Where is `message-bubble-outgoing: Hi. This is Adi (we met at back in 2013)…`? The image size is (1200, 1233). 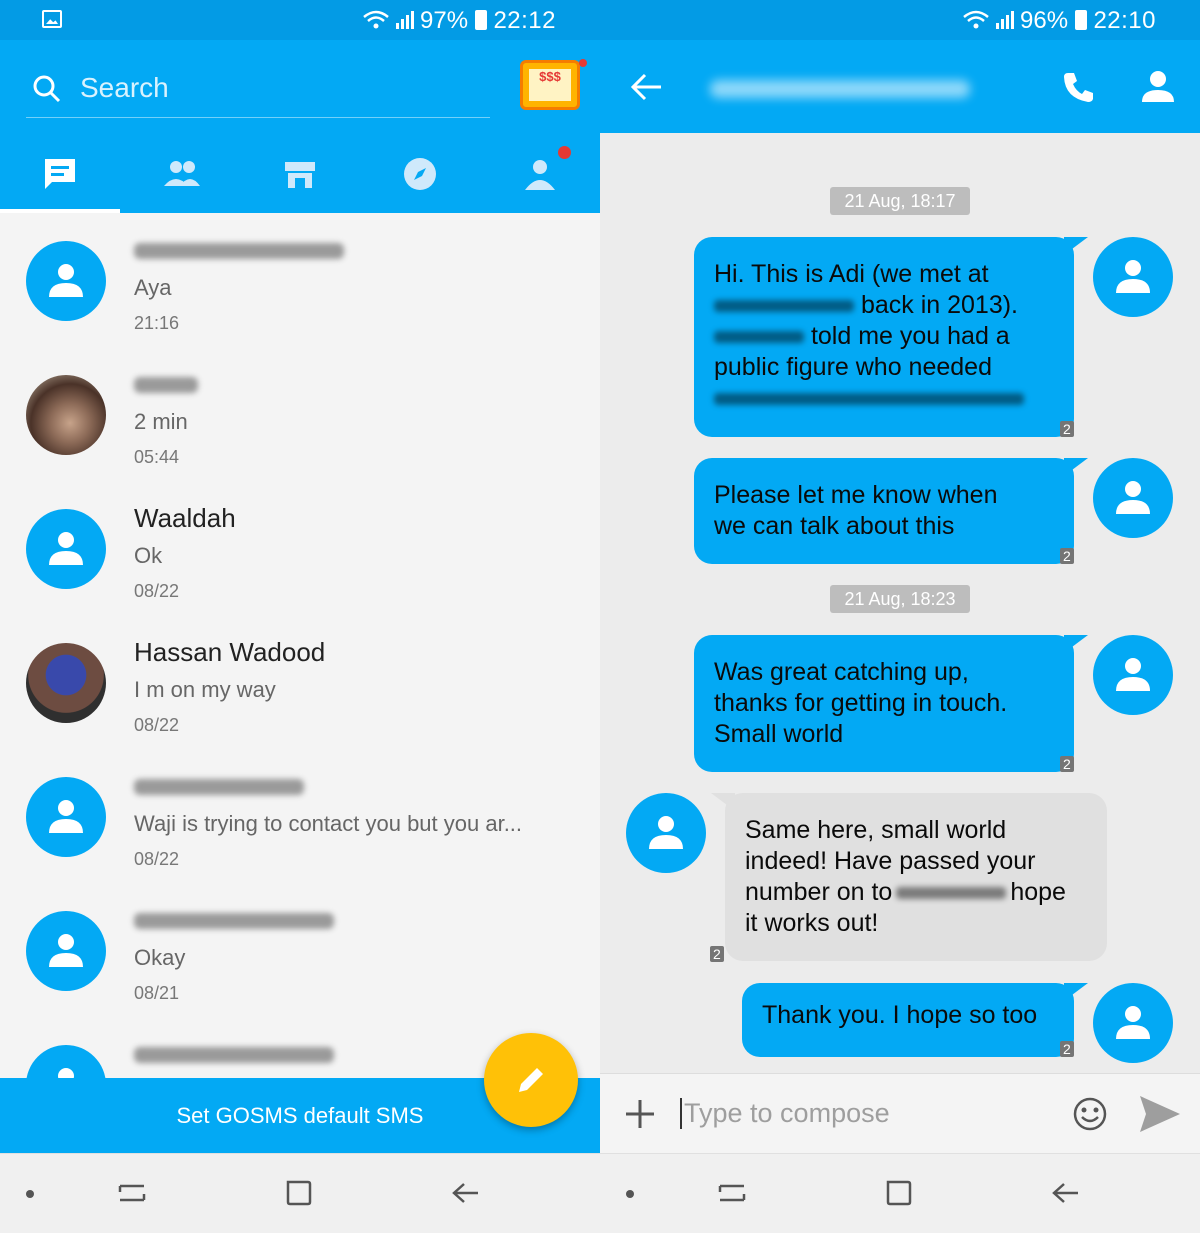 message-bubble-outgoing: Hi. This is Adi (we met at back in 2013)… is located at coordinates (891, 337).